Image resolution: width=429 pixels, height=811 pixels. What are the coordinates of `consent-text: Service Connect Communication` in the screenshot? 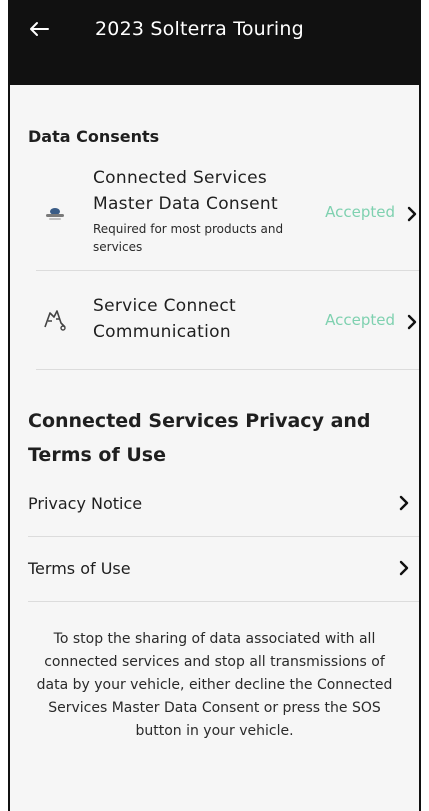 It's located at (198, 319).